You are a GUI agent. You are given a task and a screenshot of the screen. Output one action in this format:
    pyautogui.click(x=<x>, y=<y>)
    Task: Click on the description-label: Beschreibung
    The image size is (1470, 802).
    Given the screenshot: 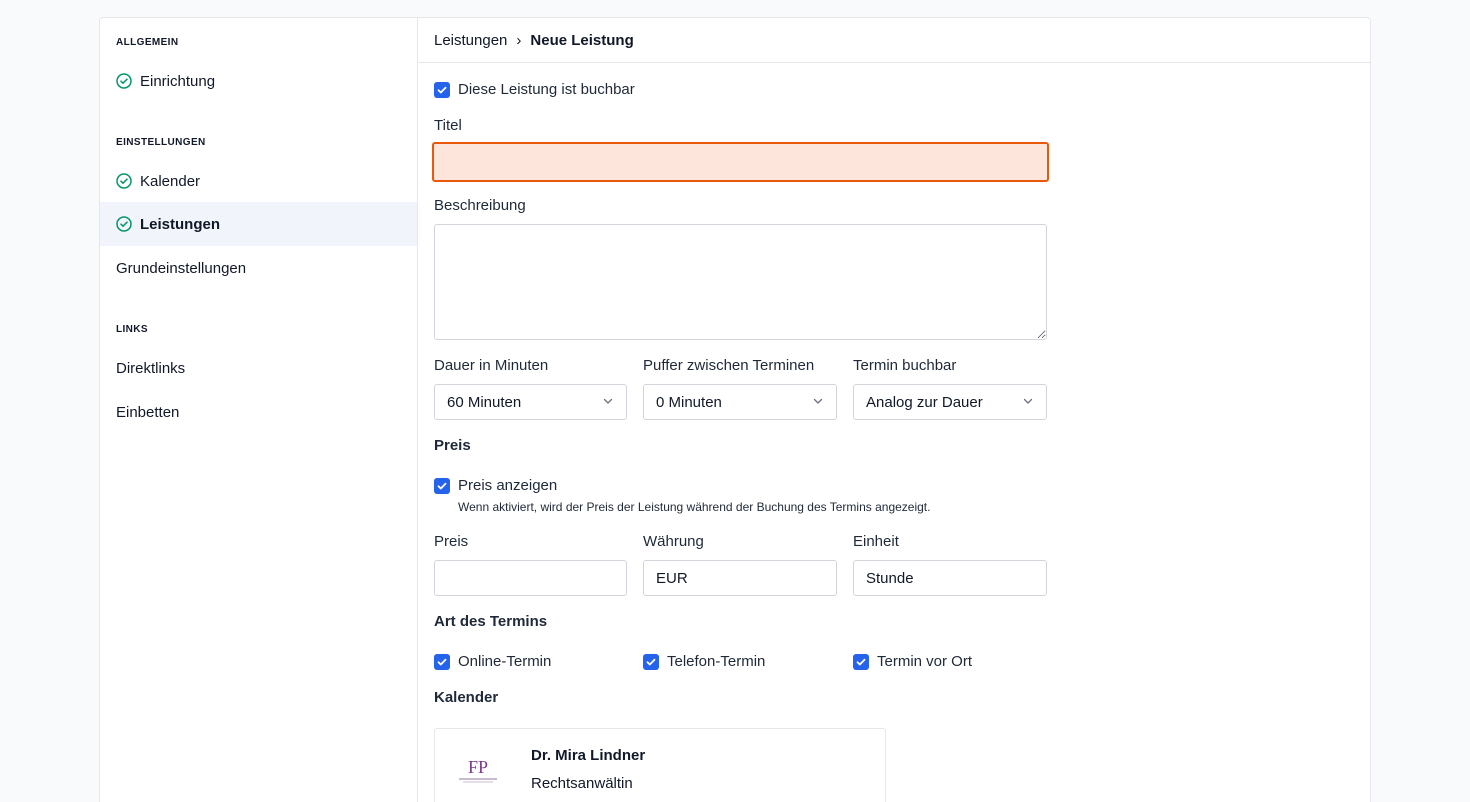 What is the action you would take?
    pyautogui.click(x=480, y=205)
    